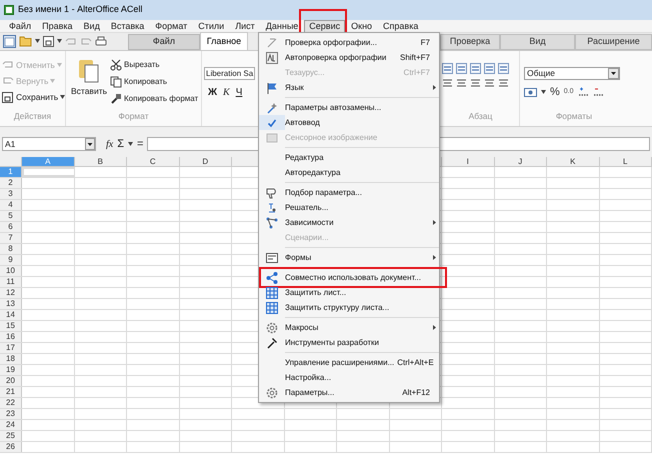 The image size is (652, 457). What do you see at coordinates (80, 9) in the screenshot?
I see `window-title: Без имени 1 - AlterOffice ACell` at bounding box center [80, 9].